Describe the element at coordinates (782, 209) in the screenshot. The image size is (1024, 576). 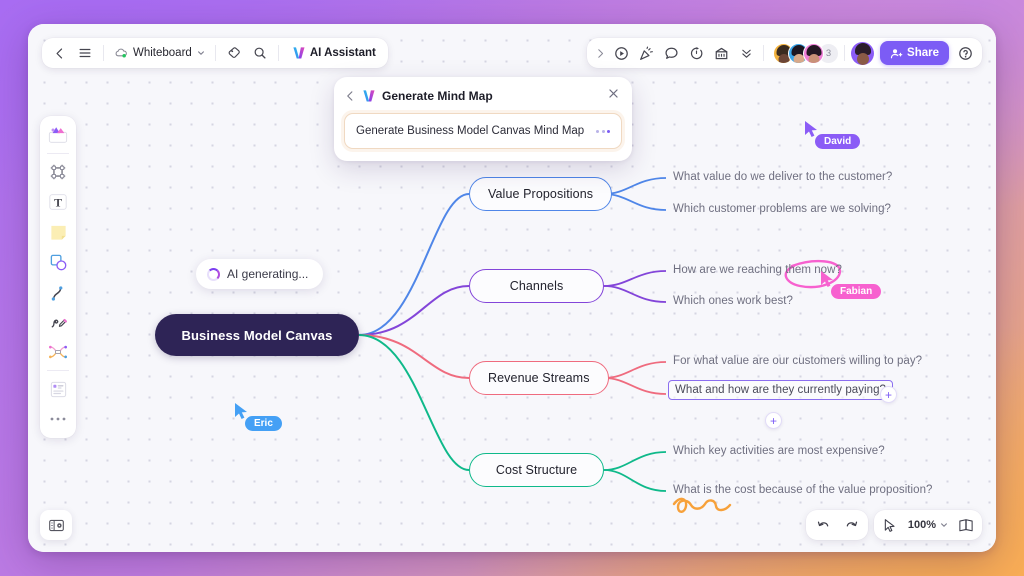
I see `mindmap-leaf: Which customer problems are we solving?` at that location.